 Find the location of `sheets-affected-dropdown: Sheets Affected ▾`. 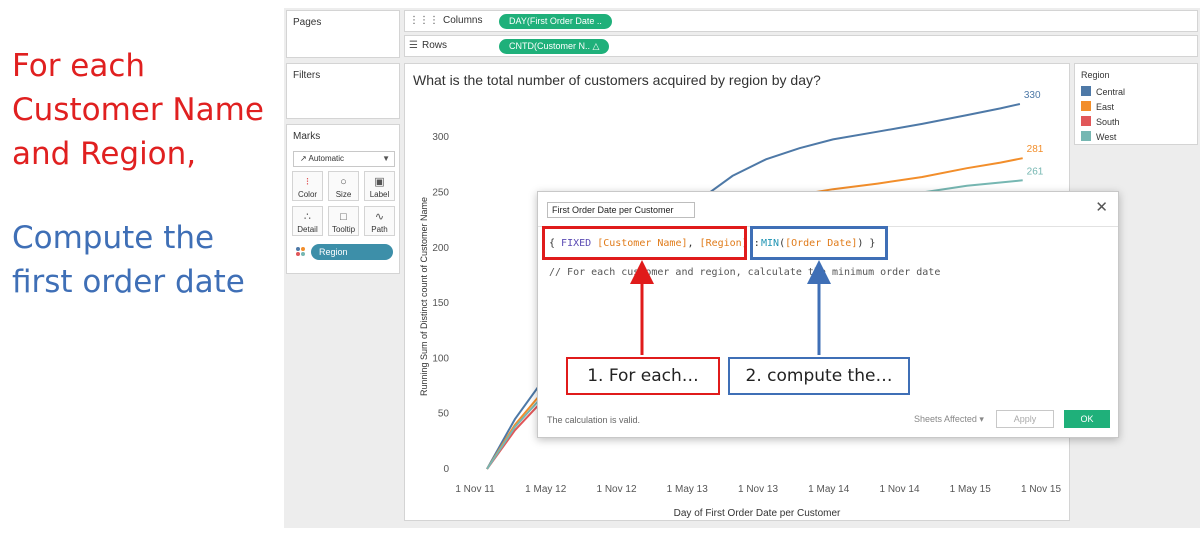

sheets-affected-dropdown: Sheets Affected ▾ is located at coordinates (949, 419).